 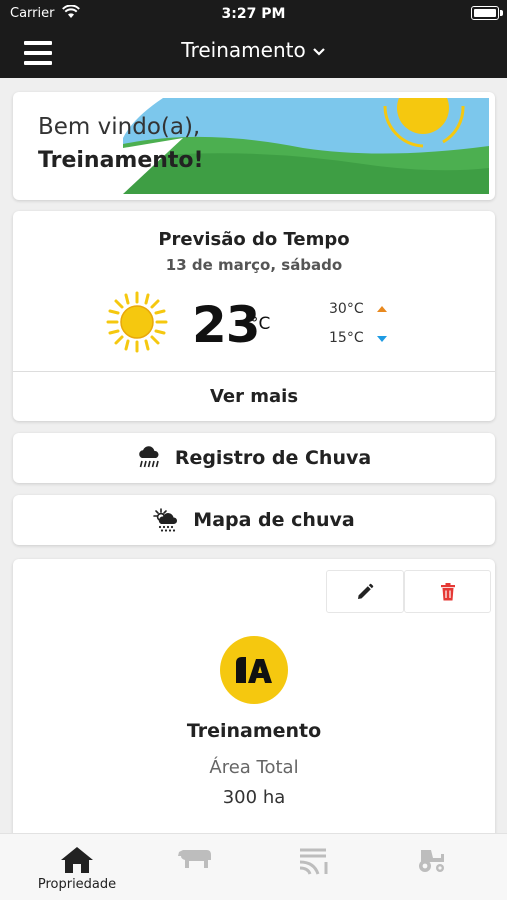 I want to click on property-logo, so click(x=254, y=670).